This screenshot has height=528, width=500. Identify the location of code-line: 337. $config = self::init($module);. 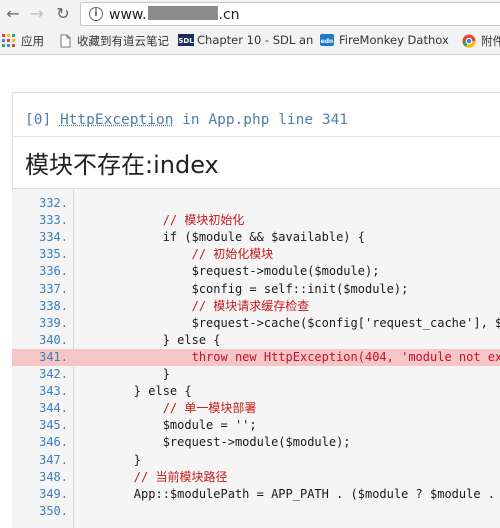
(256, 289).